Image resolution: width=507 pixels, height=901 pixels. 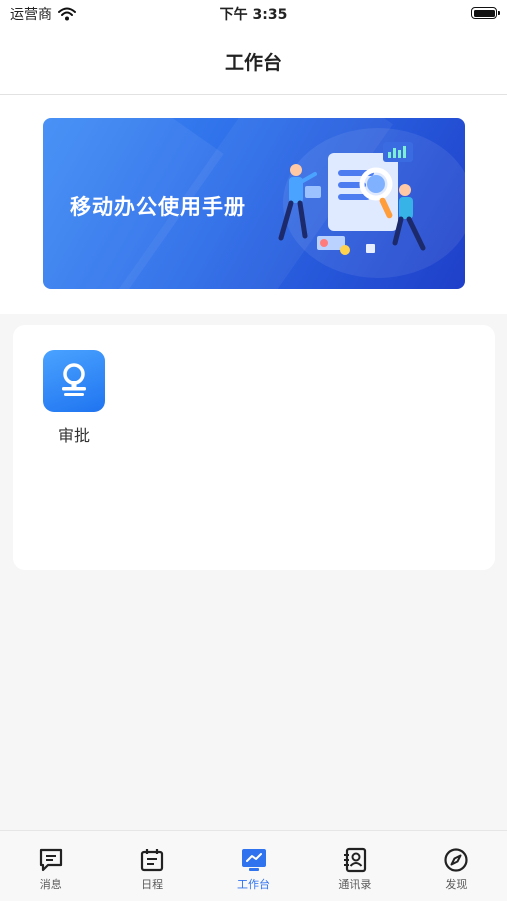 I want to click on office-illustration-icon, so click(x=352, y=198).